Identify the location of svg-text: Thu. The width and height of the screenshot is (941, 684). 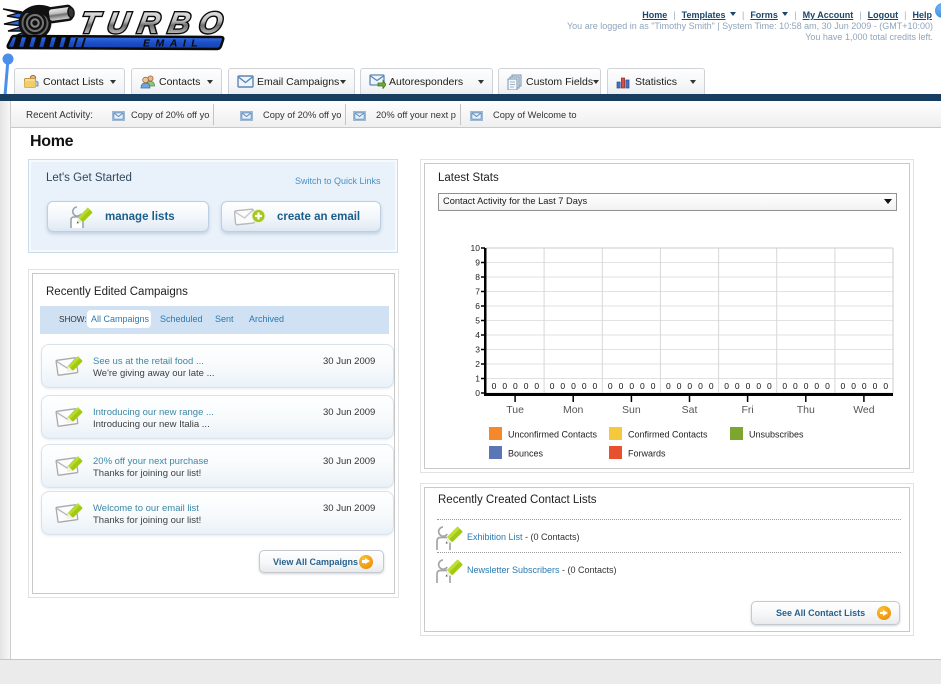
(806, 410).